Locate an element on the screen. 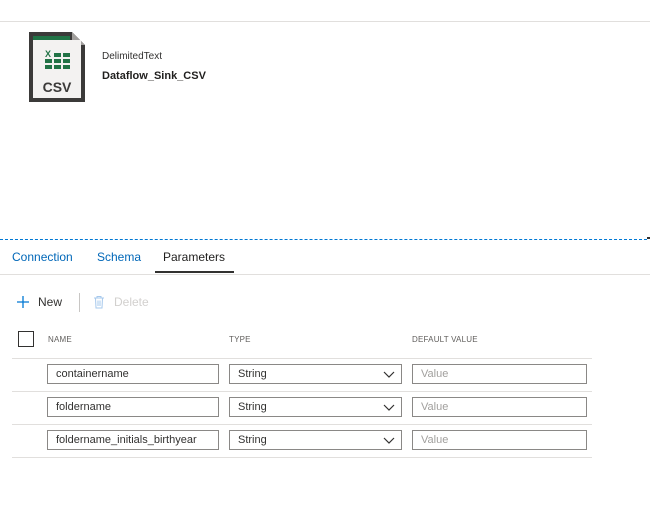  grid-header-row: NAME TYPE DEFAULT VALUE is located at coordinates (302, 342).